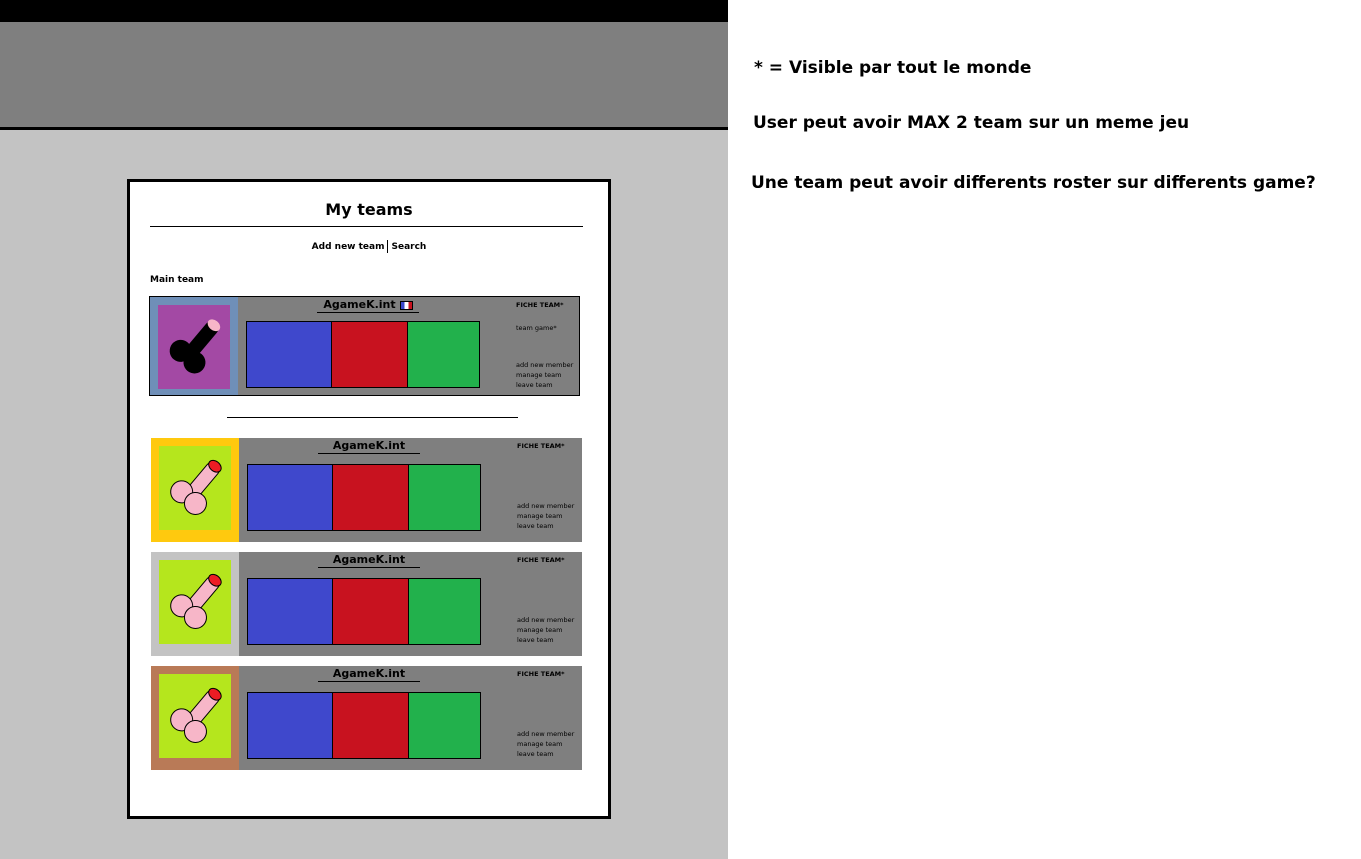  I want to click on header-band, so click(364, 76).